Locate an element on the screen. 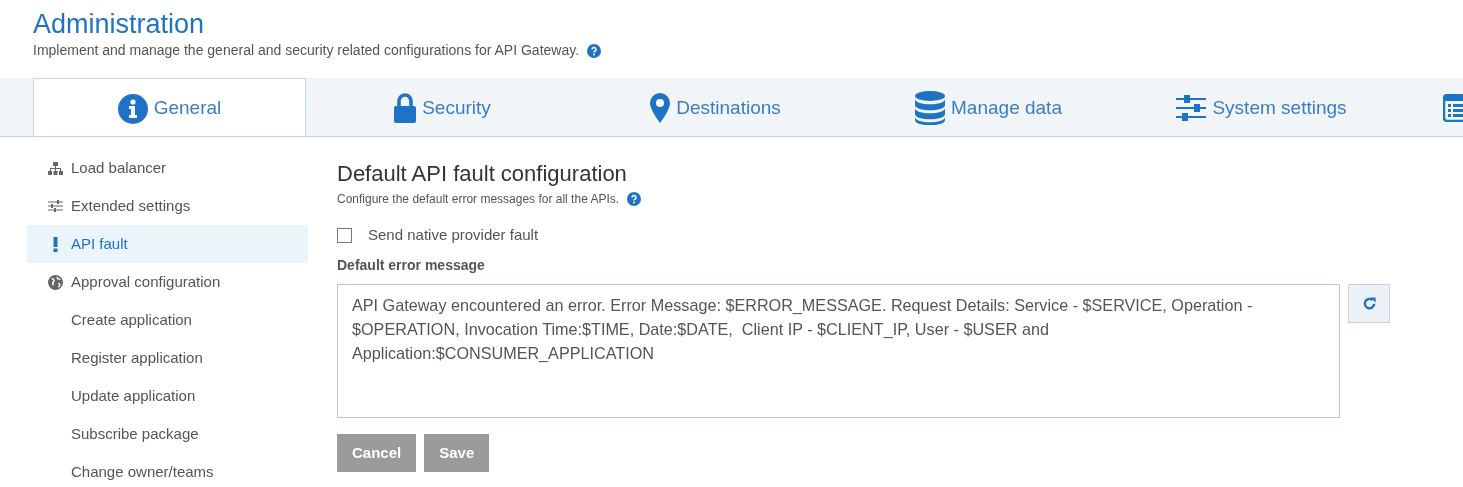 The height and width of the screenshot is (487, 1463). section-subtitle: Configure the default error messages for all the APIs. is located at coordinates (478, 199).